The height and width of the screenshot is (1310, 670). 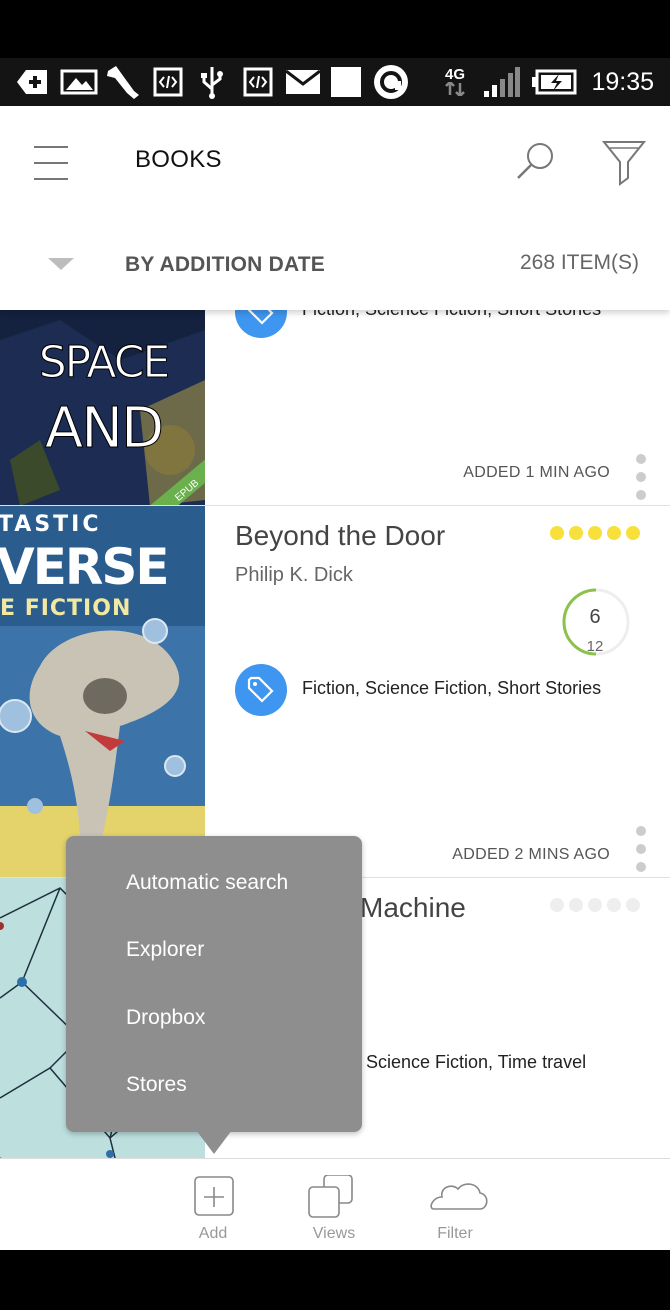 What do you see at coordinates (104, 363) in the screenshot?
I see `cover-text: SPACE` at bounding box center [104, 363].